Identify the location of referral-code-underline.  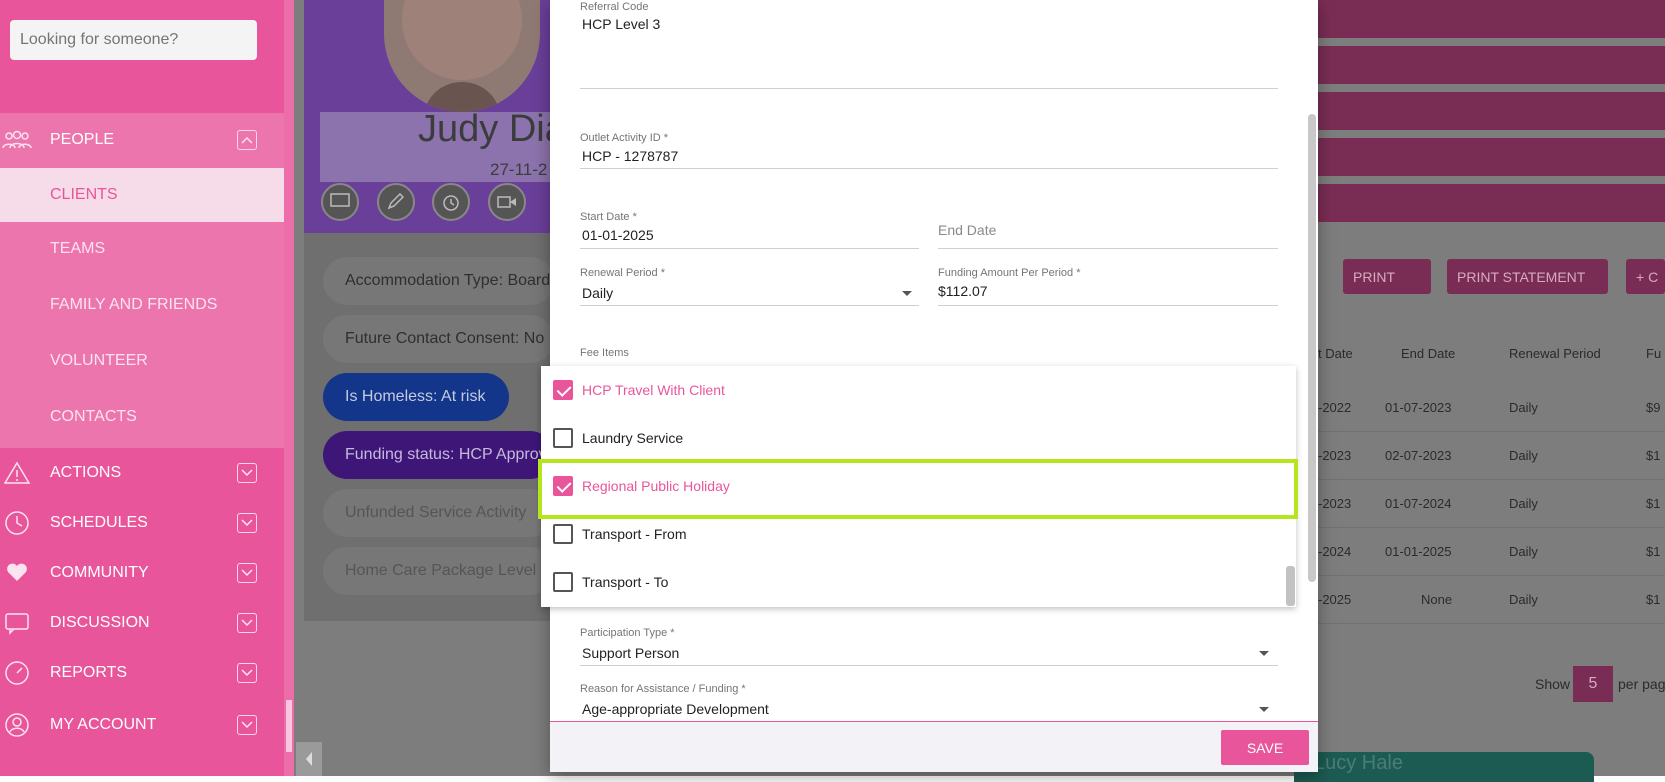
(929, 88).